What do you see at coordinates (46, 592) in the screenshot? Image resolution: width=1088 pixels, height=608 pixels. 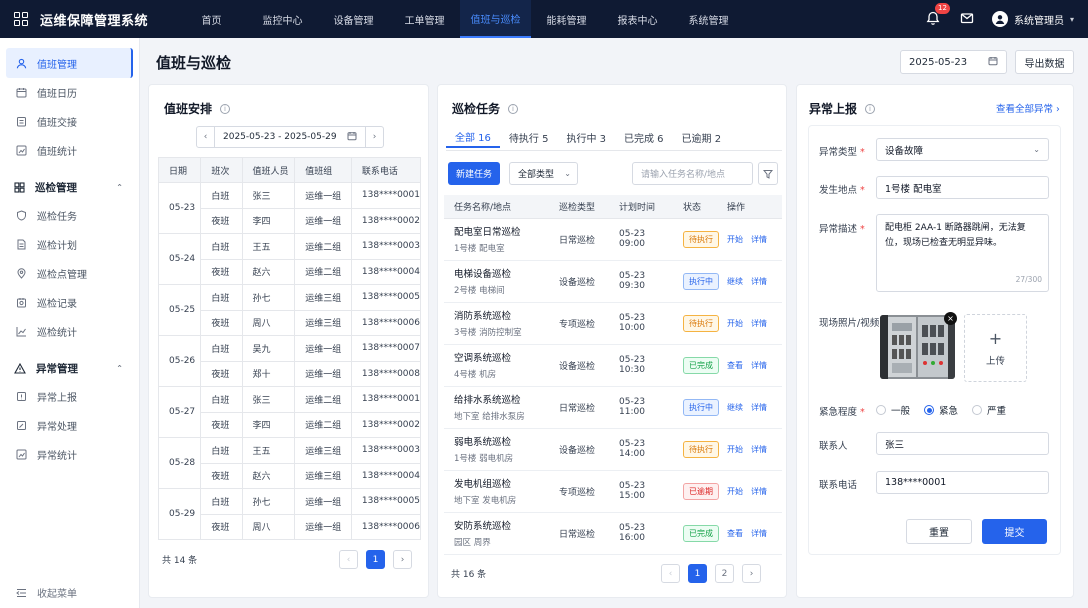 I see `collapse-menu-button: 收起菜单` at bounding box center [46, 592].